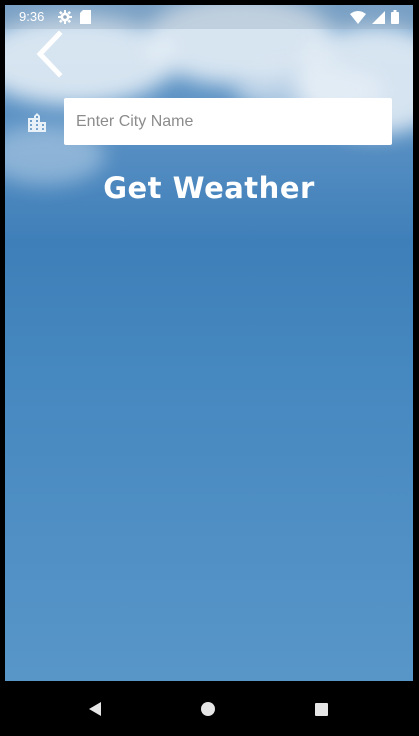 This screenshot has width=419, height=736. Describe the element at coordinates (32, 16) in the screenshot. I see `status-time: 9:36` at that location.